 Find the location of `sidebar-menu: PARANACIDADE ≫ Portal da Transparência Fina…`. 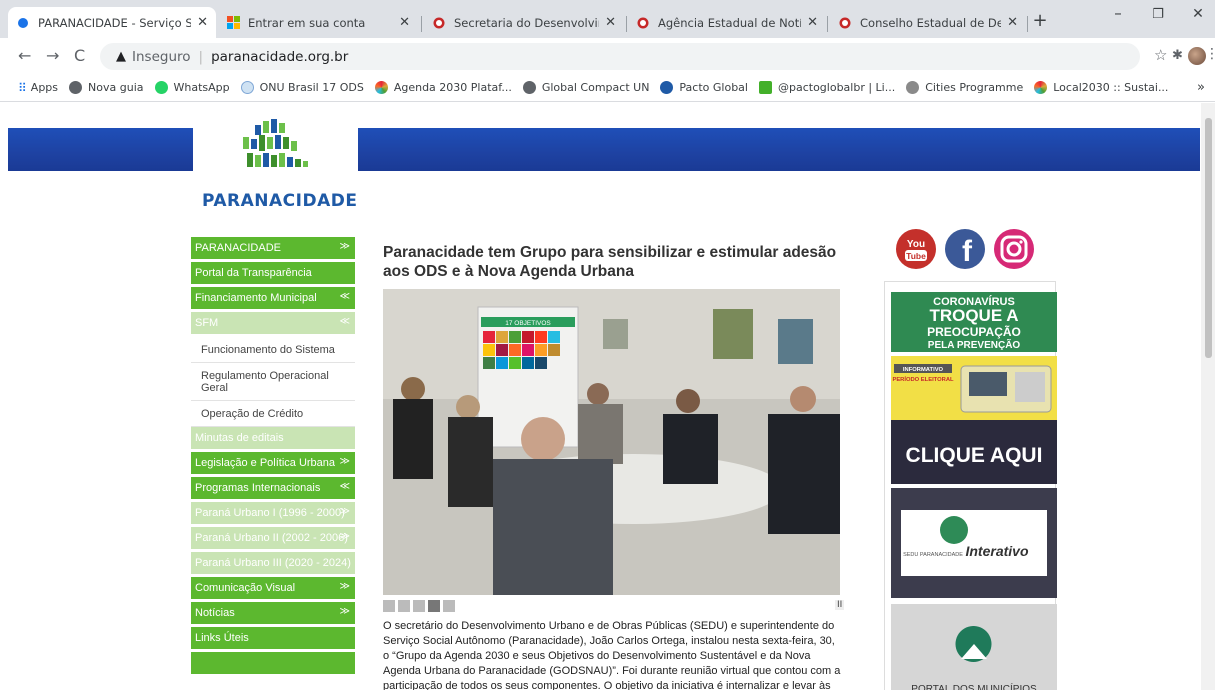

sidebar-menu: PARANACIDADE ≫ Portal da Transparência Fina… is located at coordinates (273, 457).